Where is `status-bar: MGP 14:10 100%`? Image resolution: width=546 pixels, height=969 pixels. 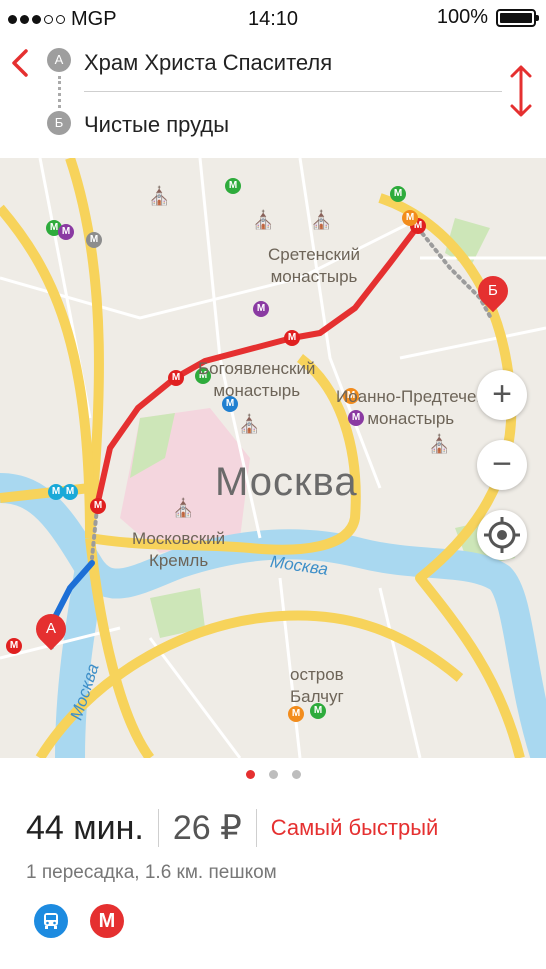
status-bar: MGP 14:10 100% is located at coordinates (273, 18).